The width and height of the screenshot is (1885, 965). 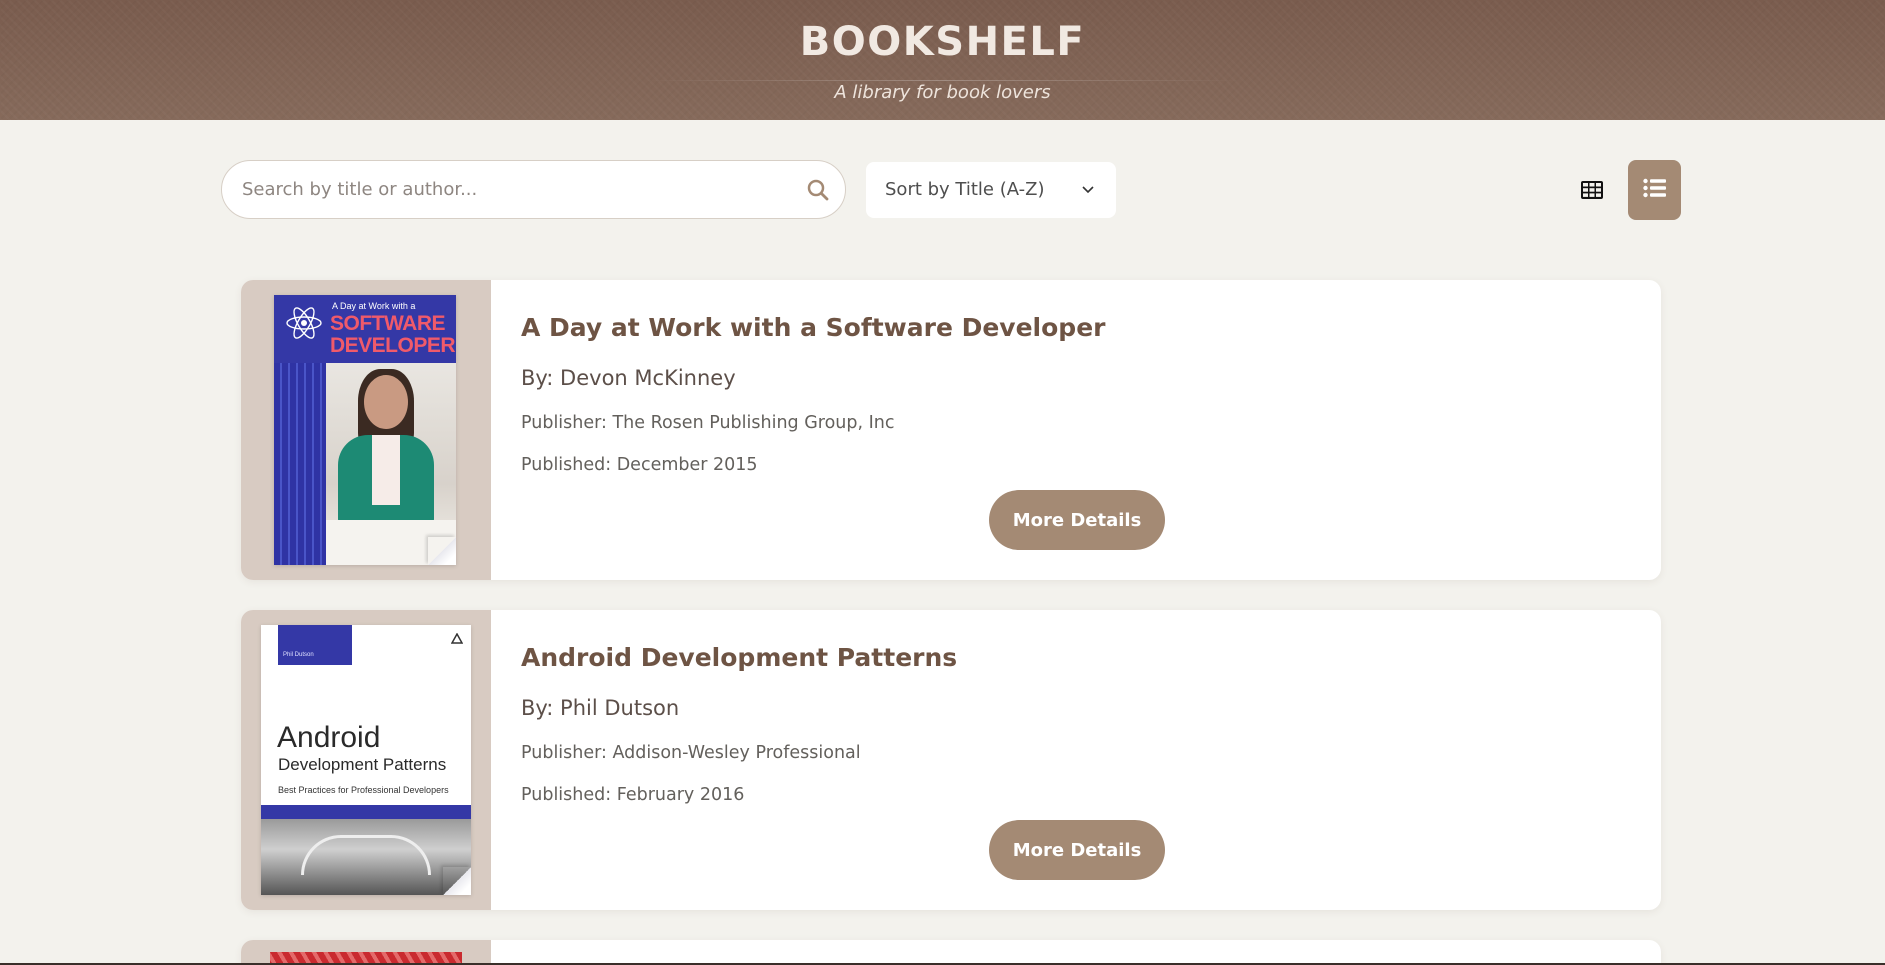 What do you see at coordinates (388, 323) in the screenshot?
I see `cover-line-2: SOFTWARE` at bounding box center [388, 323].